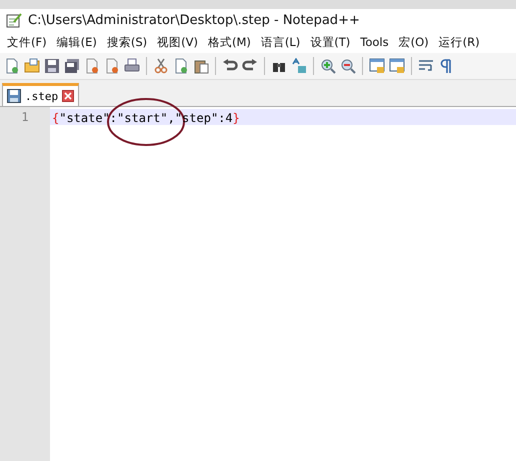  Describe the element at coordinates (41, 94) in the screenshot. I see `file-tab: .step` at that location.